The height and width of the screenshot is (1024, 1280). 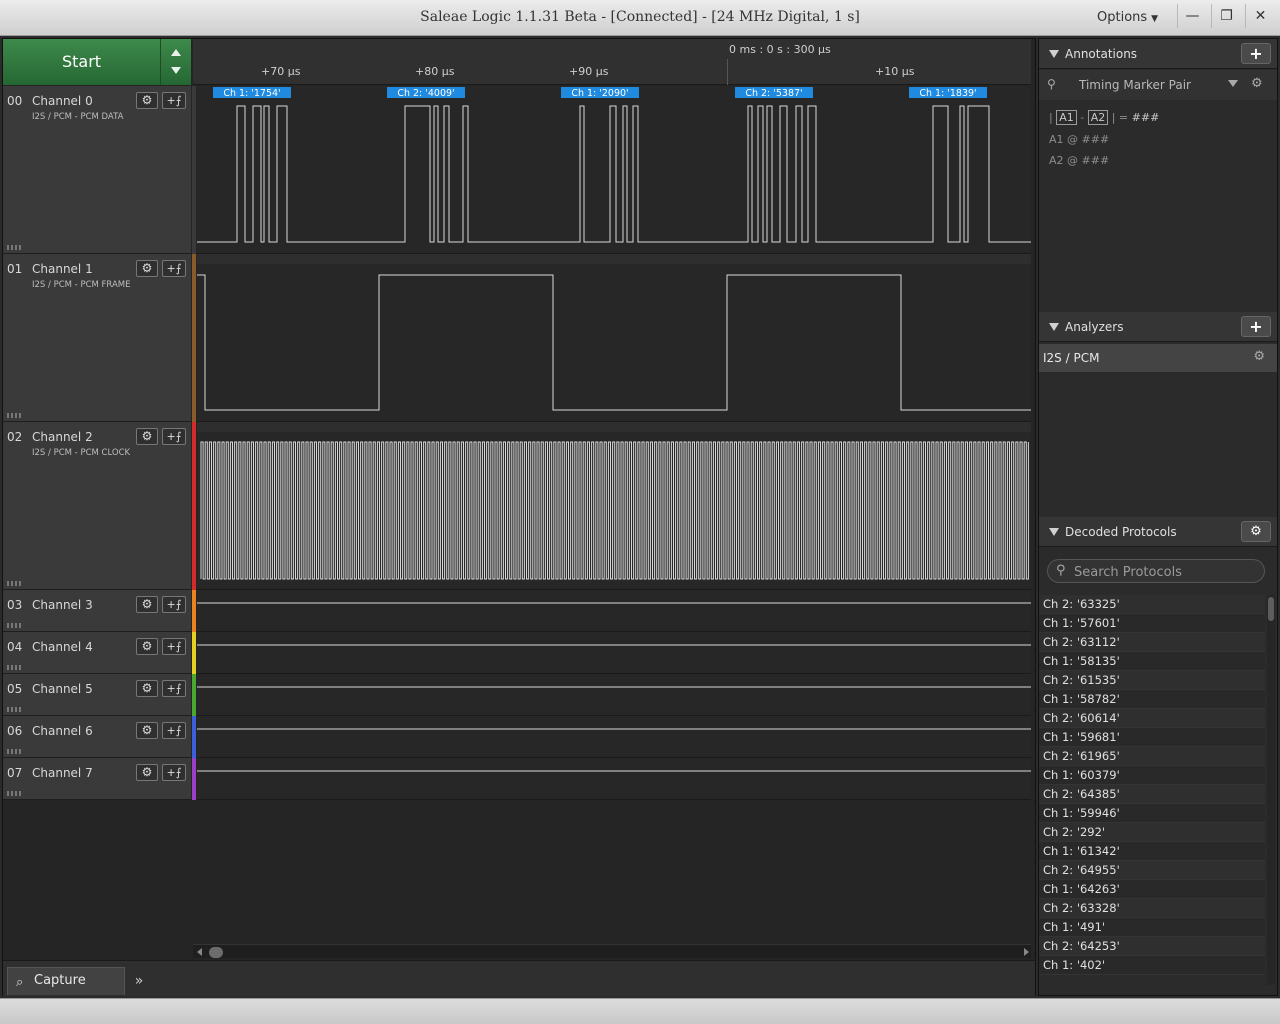 What do you see at coordinates (1233, 83) in the screenshot?
I see `dropdown-arrow-icon` at bounding box center [1233, 83].